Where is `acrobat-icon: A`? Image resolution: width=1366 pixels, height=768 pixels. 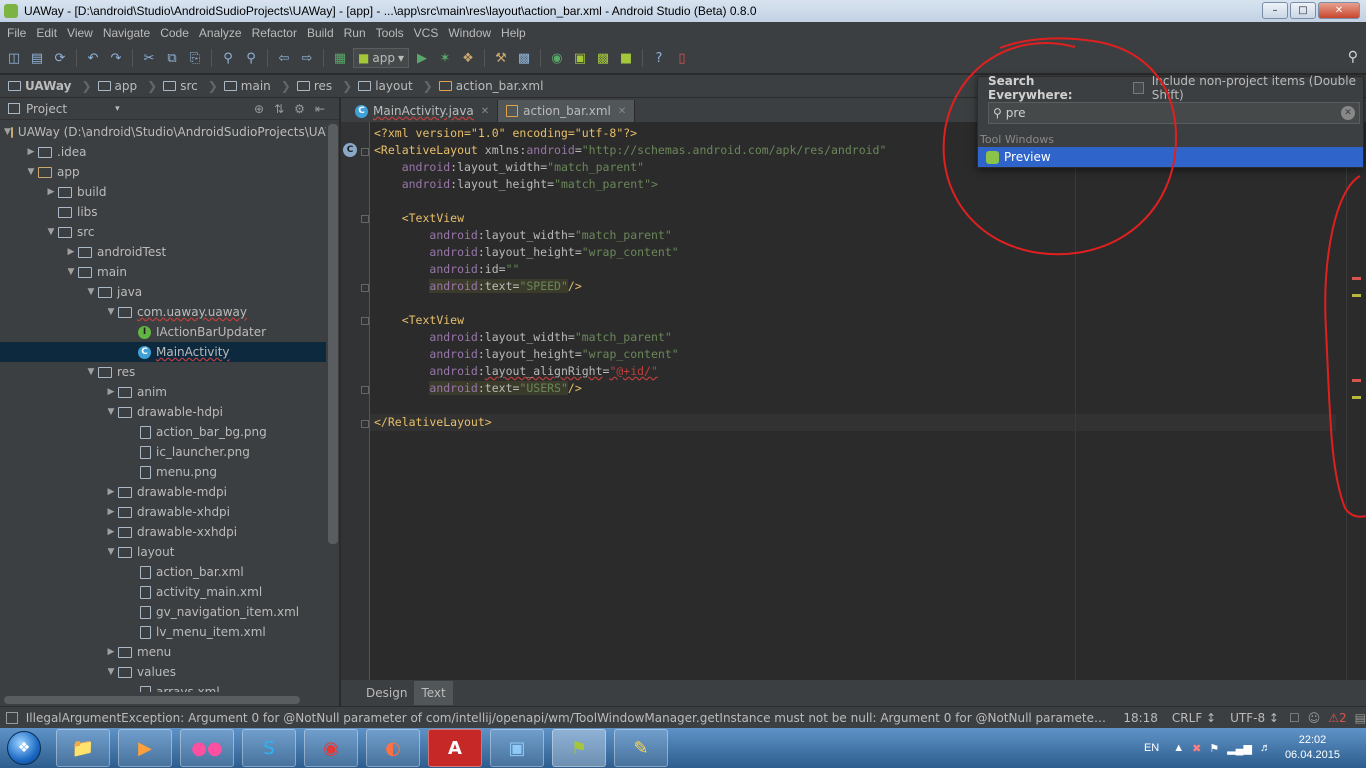
acrobat-icon: A is located at coordinates (455, 748).